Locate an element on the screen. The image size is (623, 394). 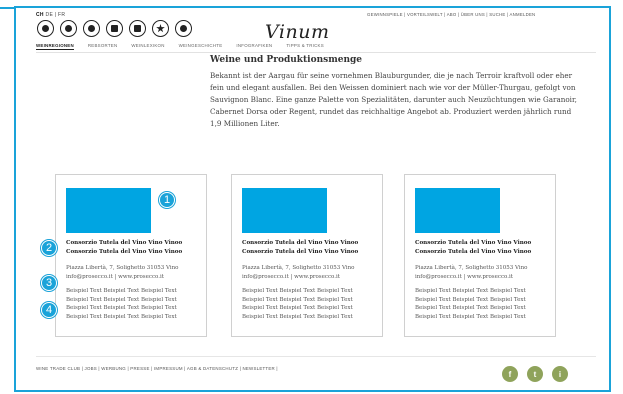
star-icon is located at coordinates (160, 28).